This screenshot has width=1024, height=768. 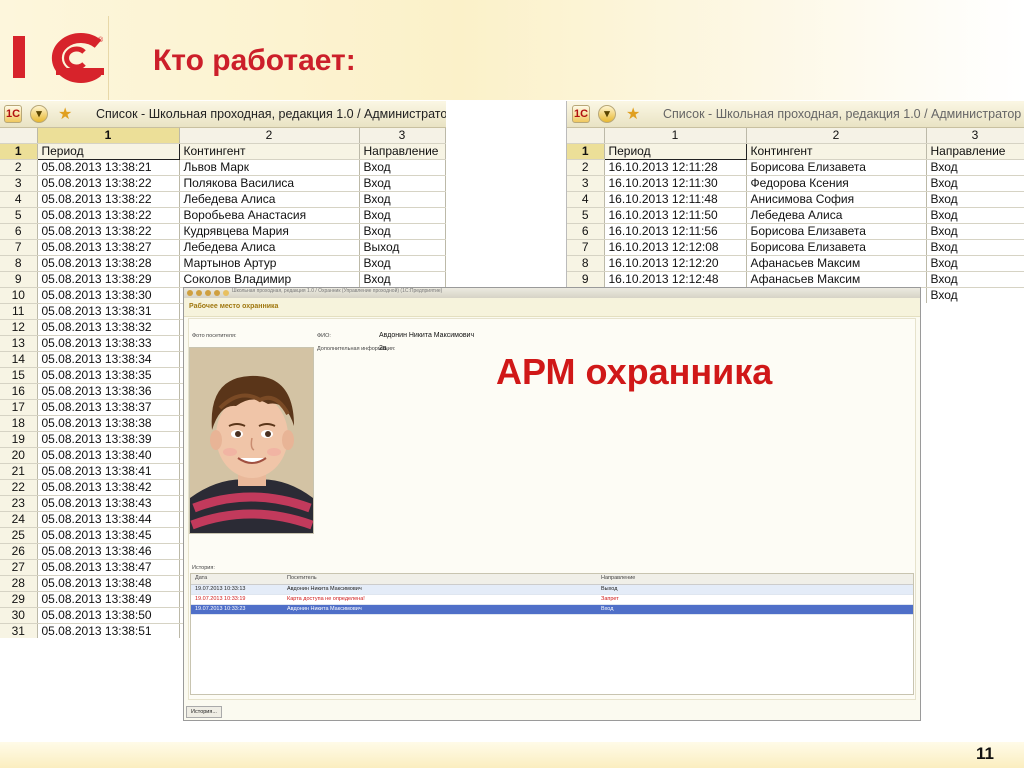 I want to click on table-row: 8 05.08.2013 13:38:28 Мартынов Артур Вход, so click(x=223, y=263).